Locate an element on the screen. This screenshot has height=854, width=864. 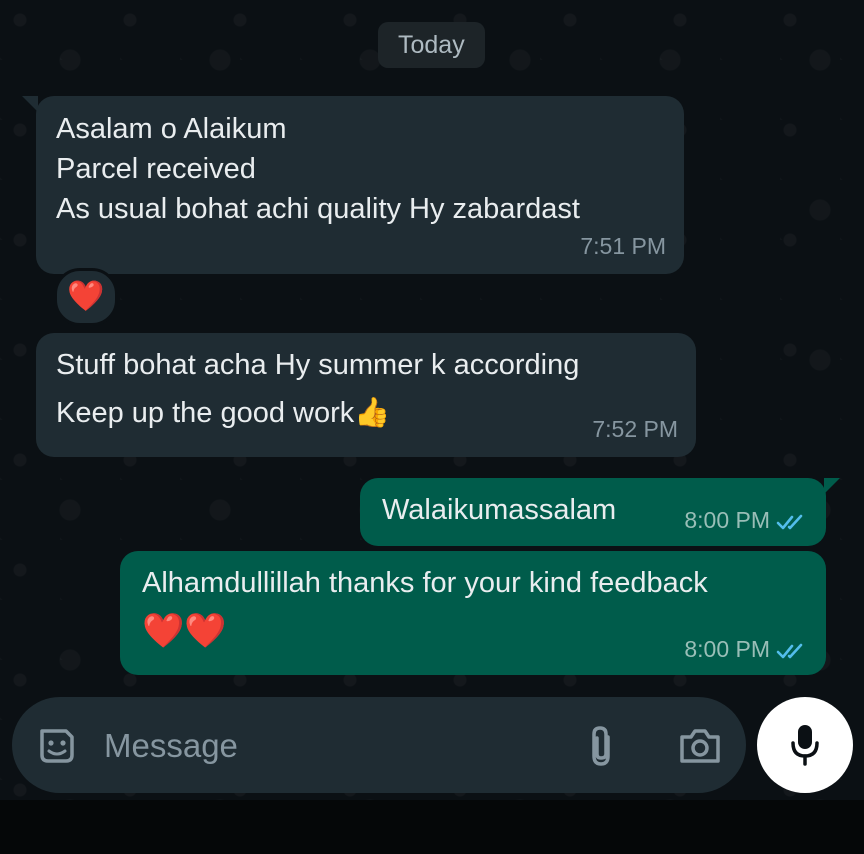
reaction-badge: ❤️ is located at coordinates (86, 297).